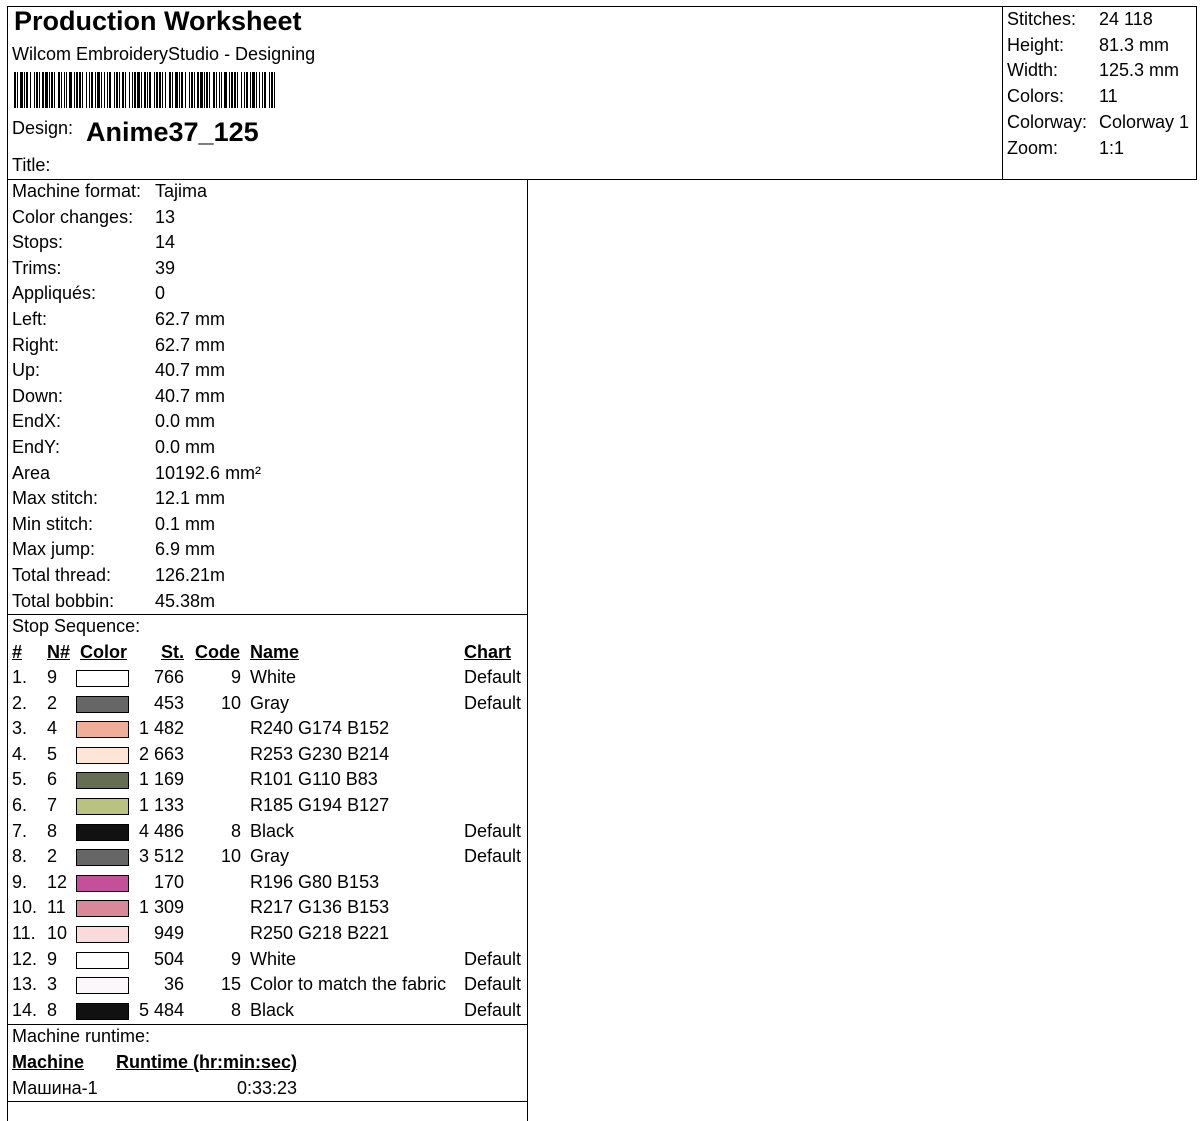 The image size is (1200, 1121). I want to click on row-stitches: 1 309, so click(161, 907).